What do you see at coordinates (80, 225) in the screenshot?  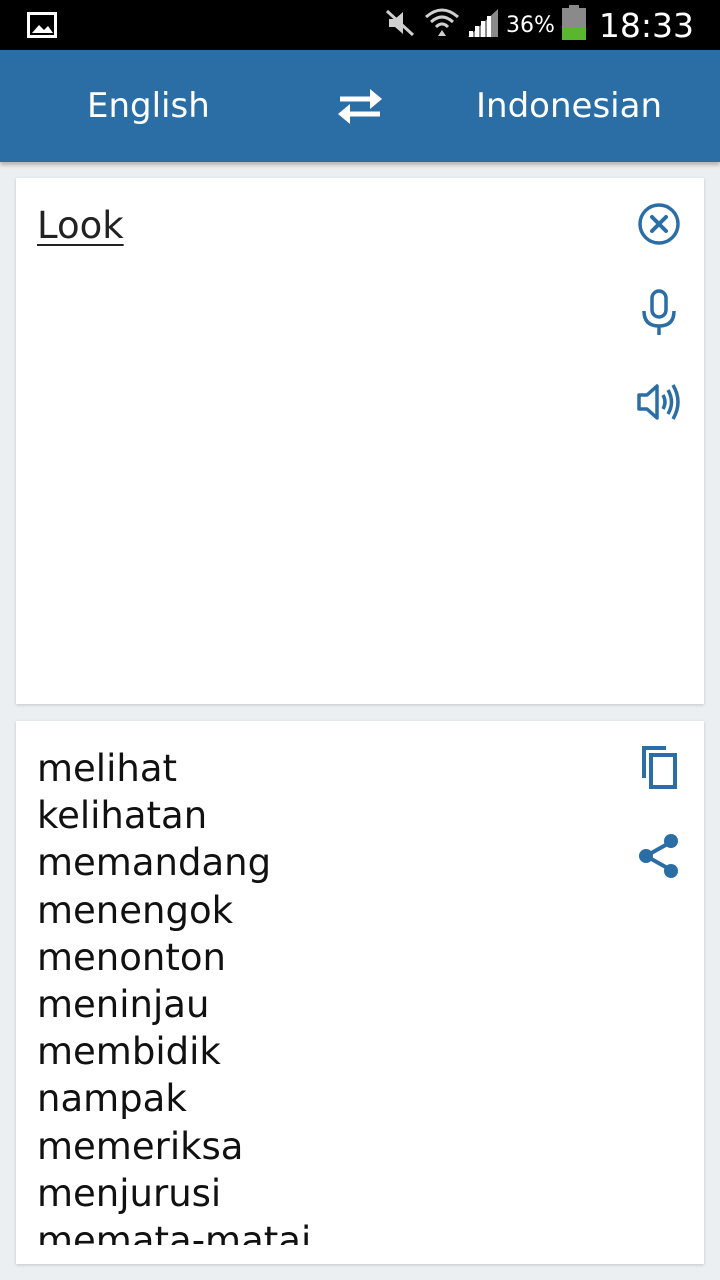 I see `input-text-field: Look` at bounding box center [80, 225].